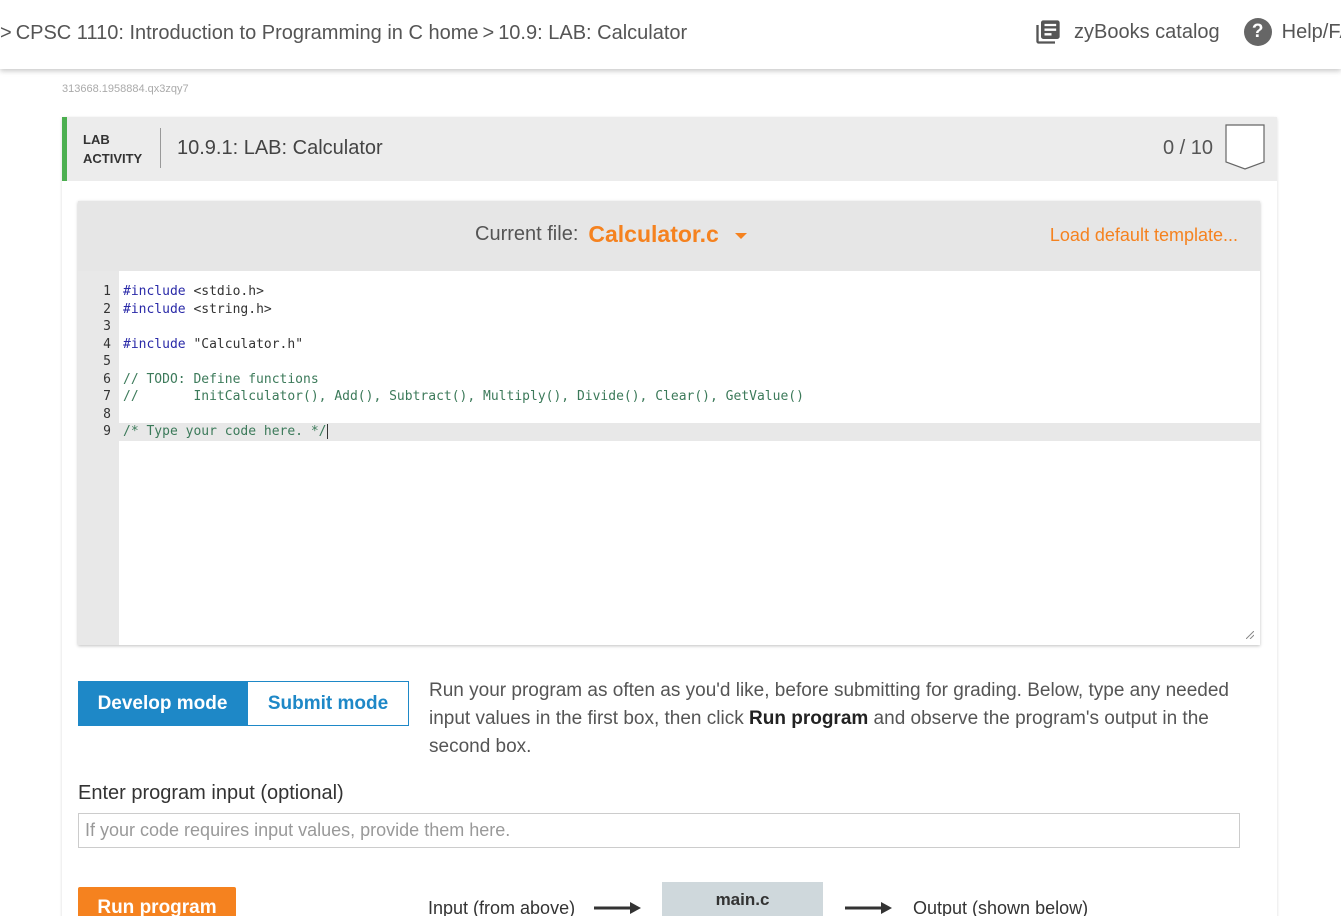  I want to click on resize-handle-icon, so click(1250, 635).